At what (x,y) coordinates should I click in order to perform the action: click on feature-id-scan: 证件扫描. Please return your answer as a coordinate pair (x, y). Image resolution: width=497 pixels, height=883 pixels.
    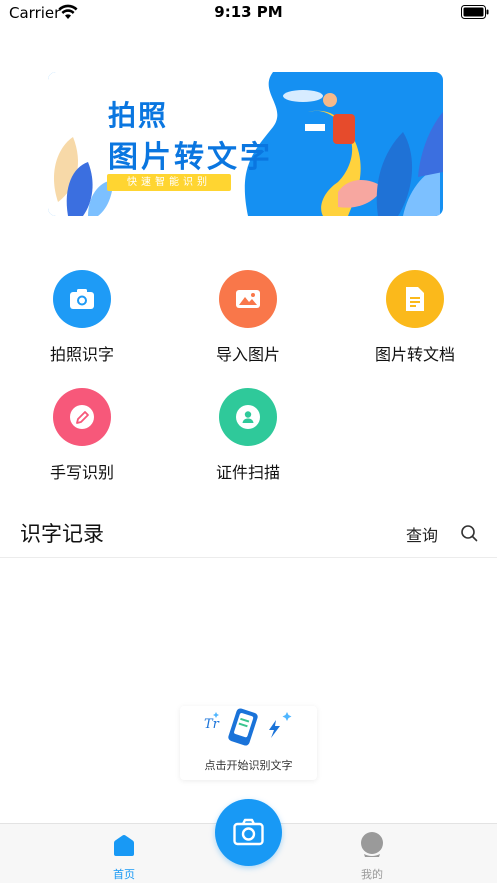
    Looking at the image, I should click on (248, 435).